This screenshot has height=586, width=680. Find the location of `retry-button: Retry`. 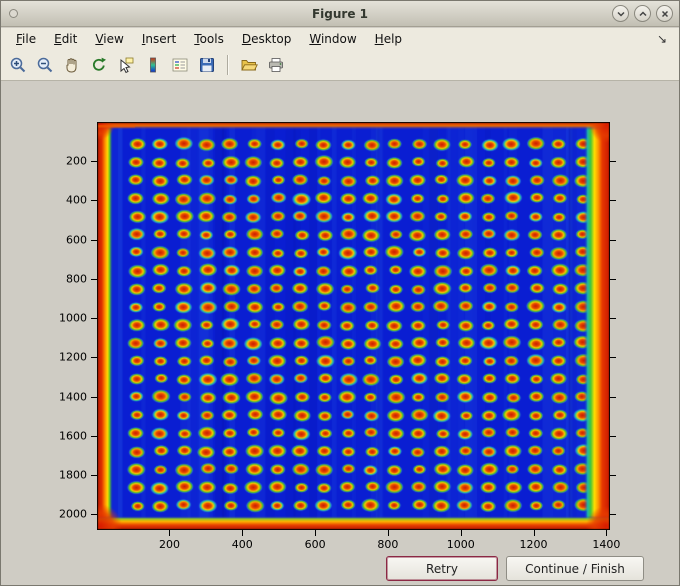

retry-button: Retry is located at coordinates (442, 568).